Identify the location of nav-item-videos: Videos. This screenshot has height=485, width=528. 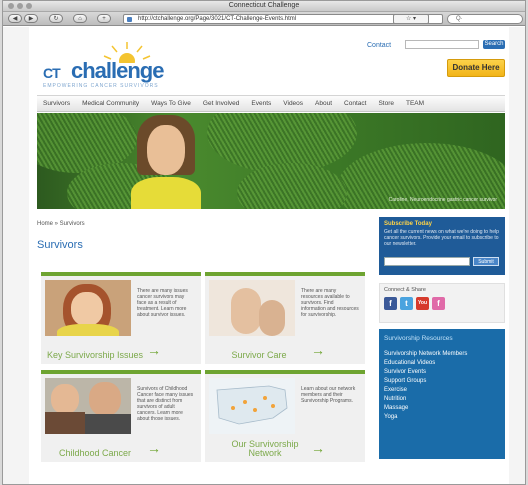
(293, 103).